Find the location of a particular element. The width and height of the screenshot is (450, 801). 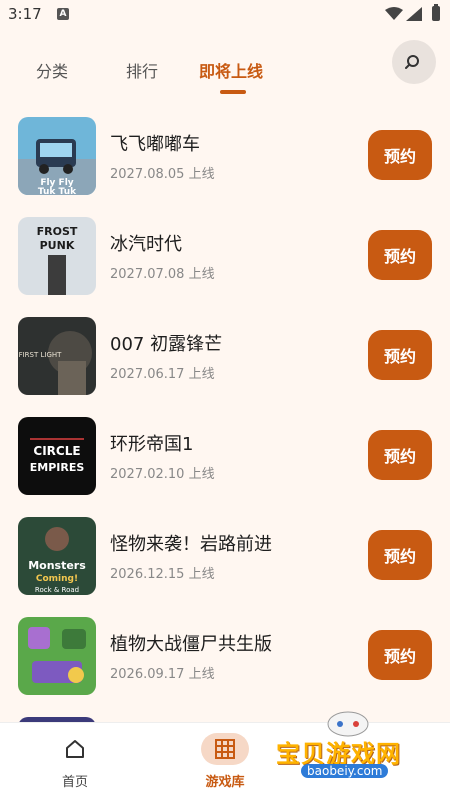

release-date: 2027.02.10 上线 is located at coordinates (162, 474).